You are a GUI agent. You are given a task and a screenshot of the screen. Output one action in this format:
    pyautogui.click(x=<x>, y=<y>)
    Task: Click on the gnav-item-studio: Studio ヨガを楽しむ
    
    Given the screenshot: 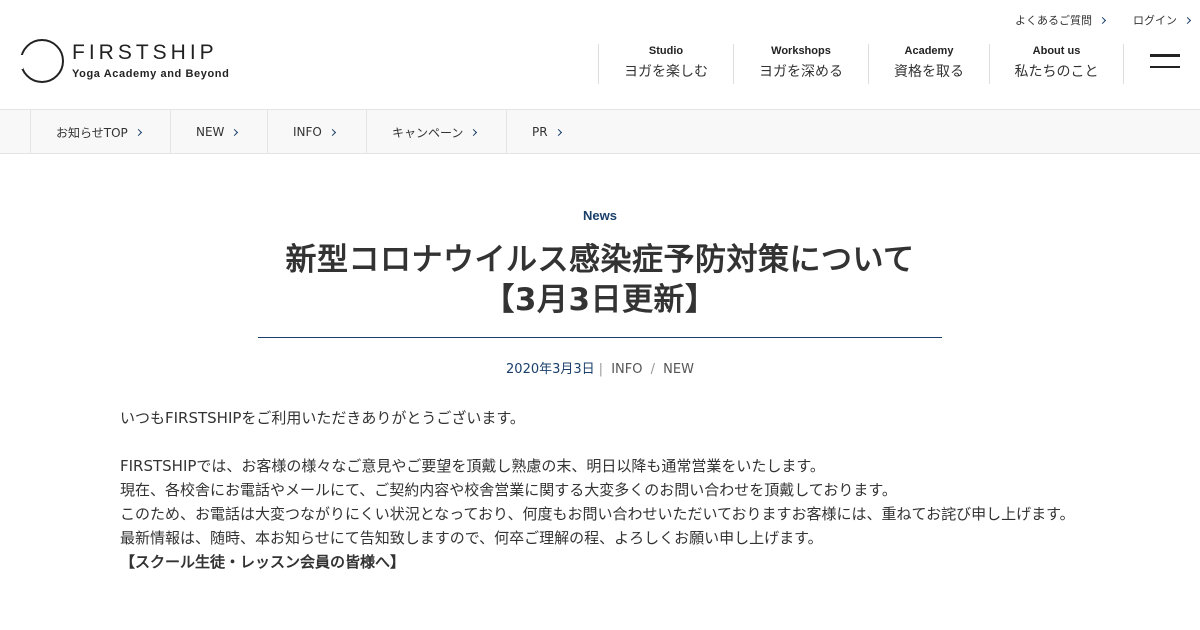 What is the action you would take?
    pyautogui.click(x=665, y=64)
    